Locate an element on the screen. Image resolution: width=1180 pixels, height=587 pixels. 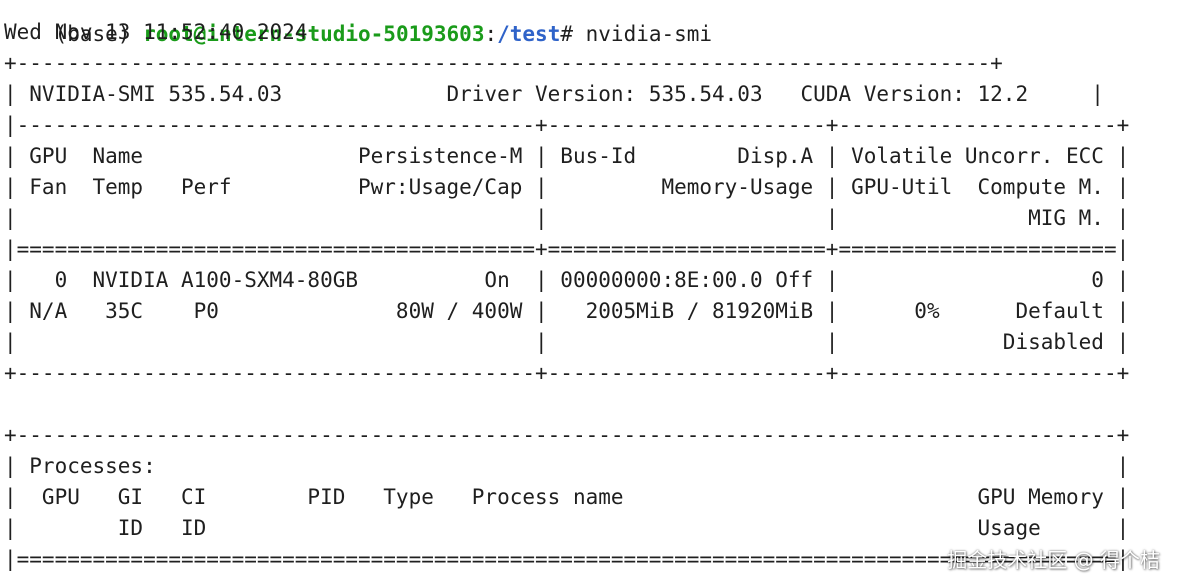
command-text: nvidia-smi is located at coordinates (649, 34).